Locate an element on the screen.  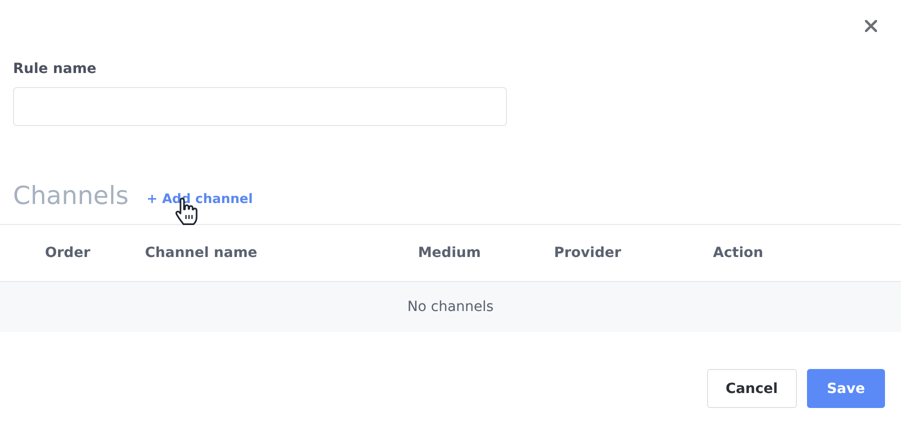
column-header: Order is located at coordinates (68, 253).